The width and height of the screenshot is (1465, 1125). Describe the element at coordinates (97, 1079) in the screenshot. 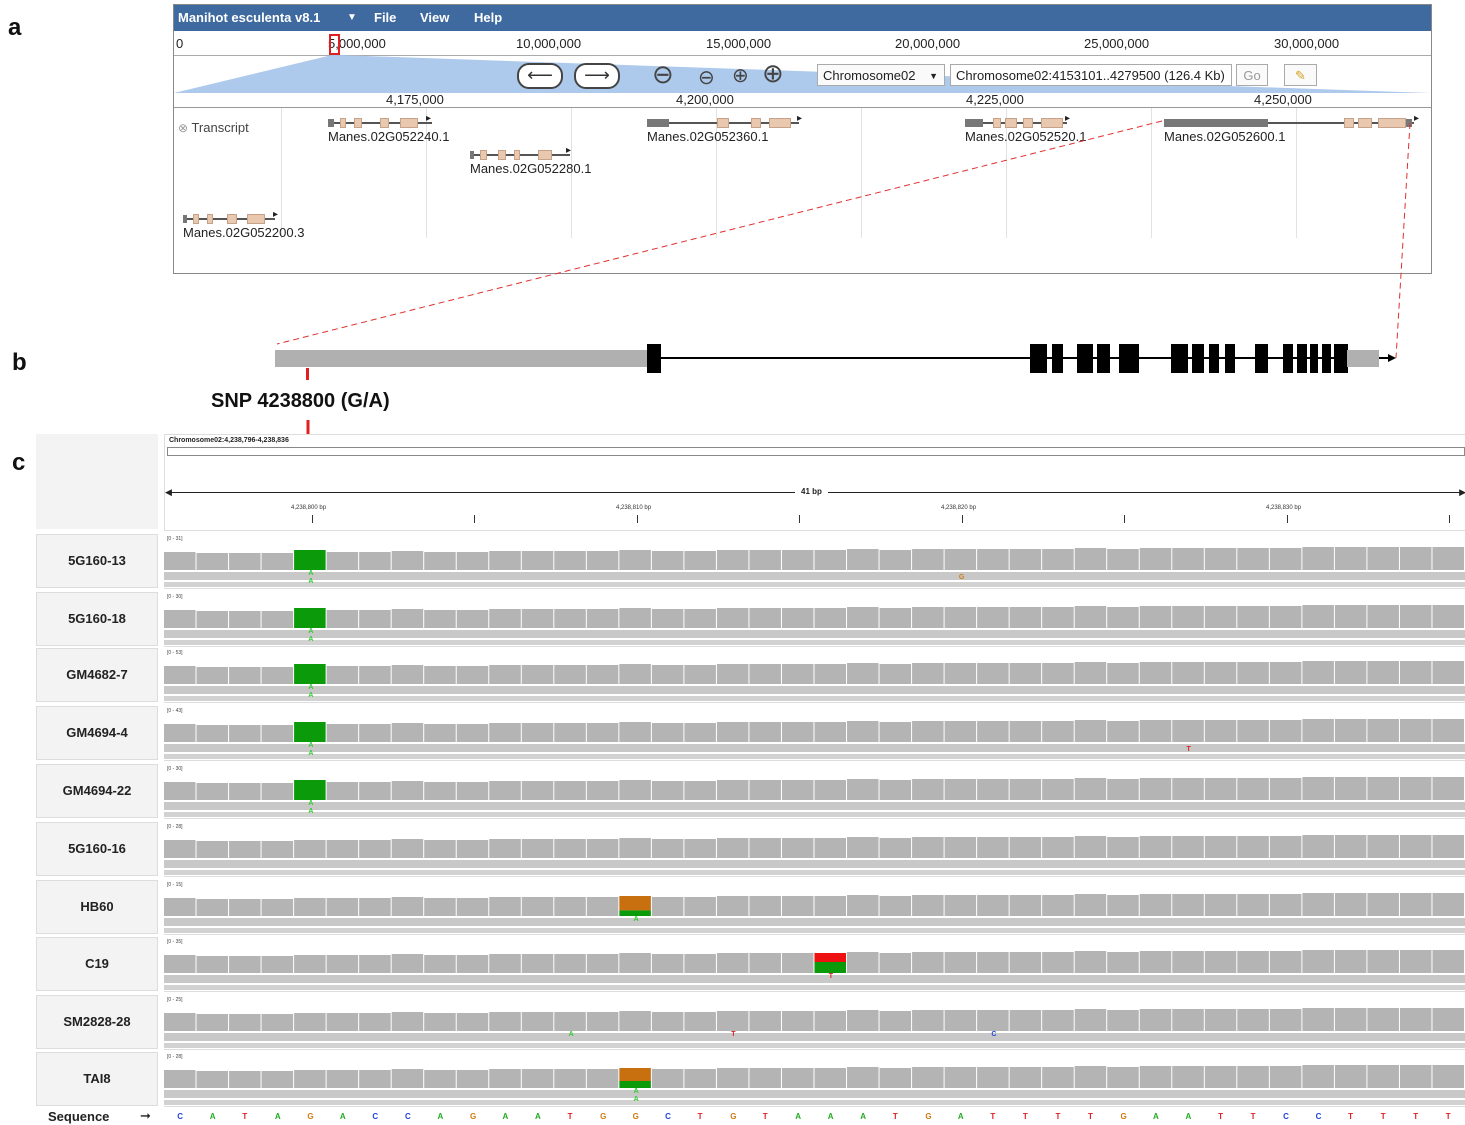

I see `sample-name-label: TAI8` at that location.